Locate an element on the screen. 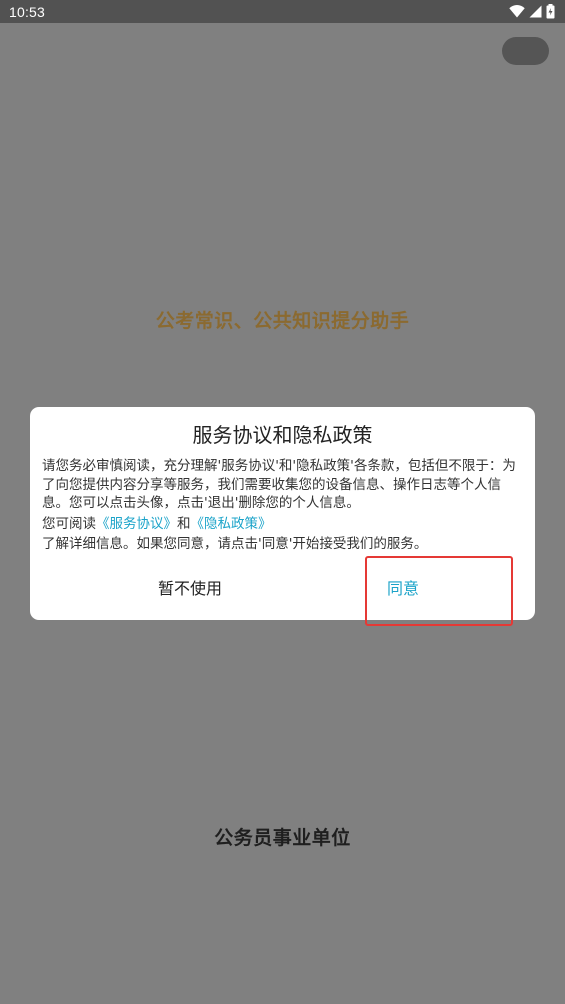  dialog-title: 服务协议和隐私政策 is located at coordinates (282, 435).